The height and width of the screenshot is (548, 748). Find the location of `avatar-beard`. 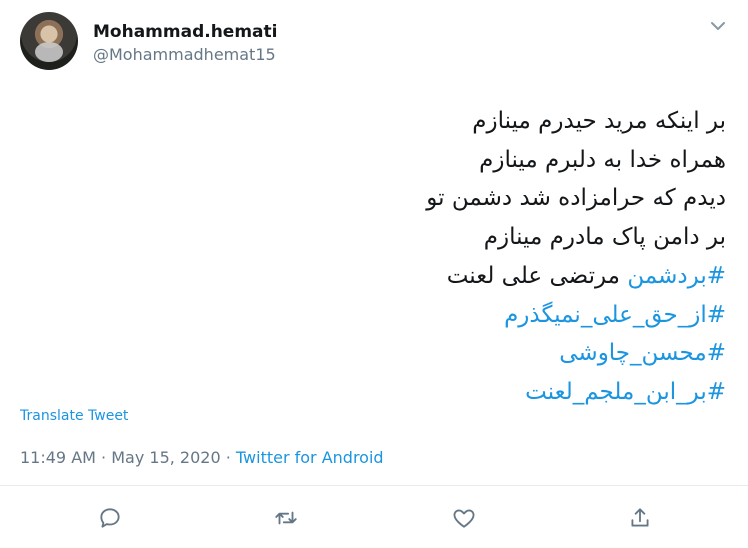

avatar-beard is located at coordinates (49, 52).